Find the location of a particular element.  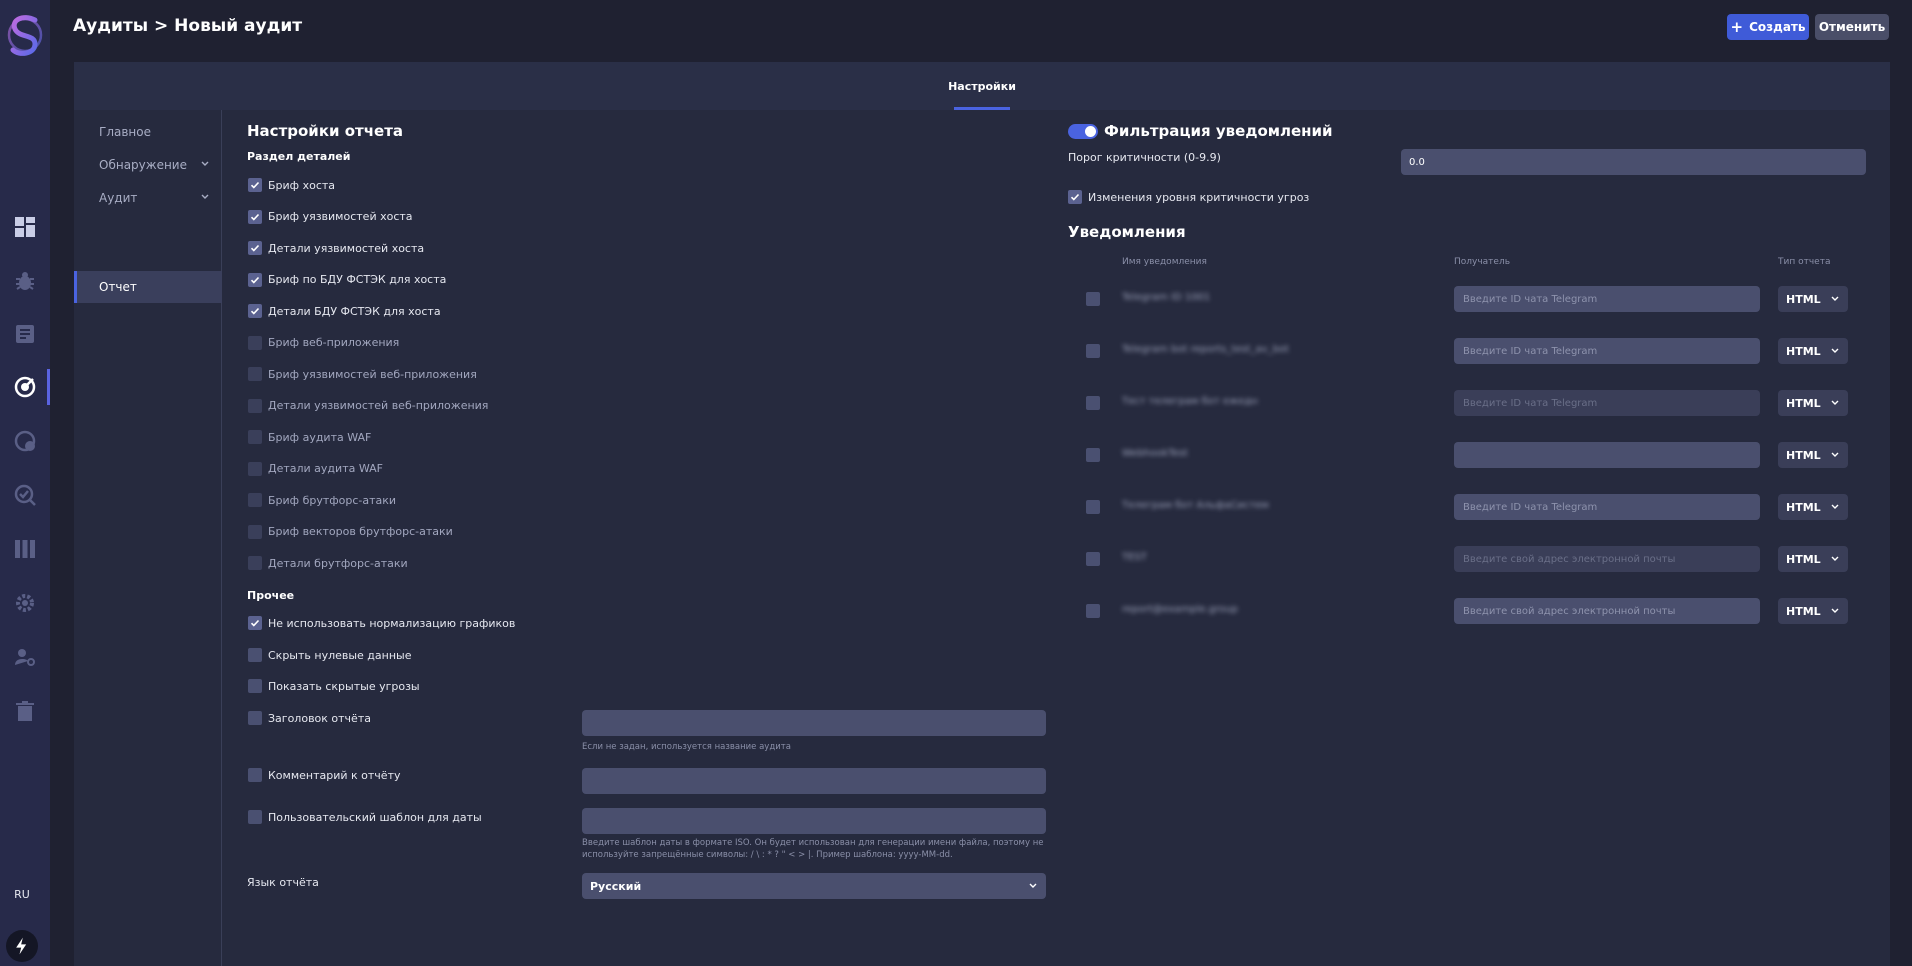

report-option-checkbox: Бриф уязвимостей веб-приложения is located at coordinates (362, 374).